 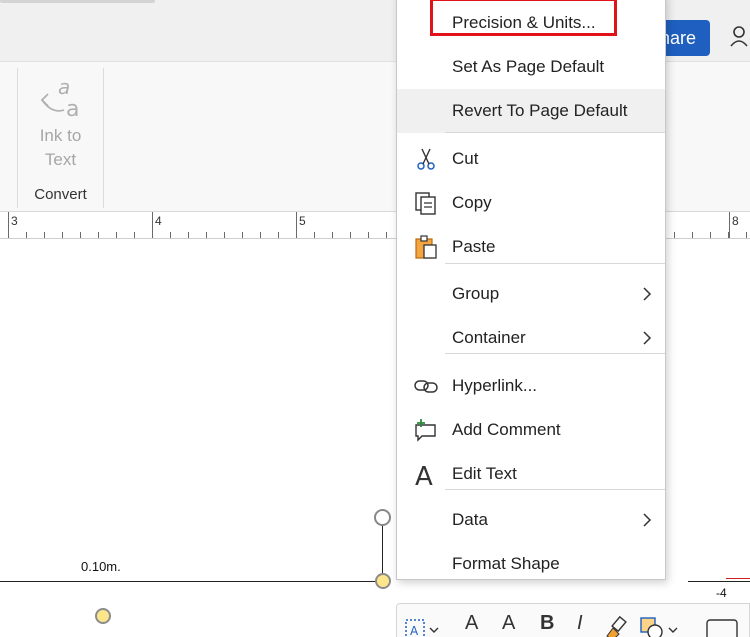 I want to click on ruler-number: 3, so click(x=14, y=221).